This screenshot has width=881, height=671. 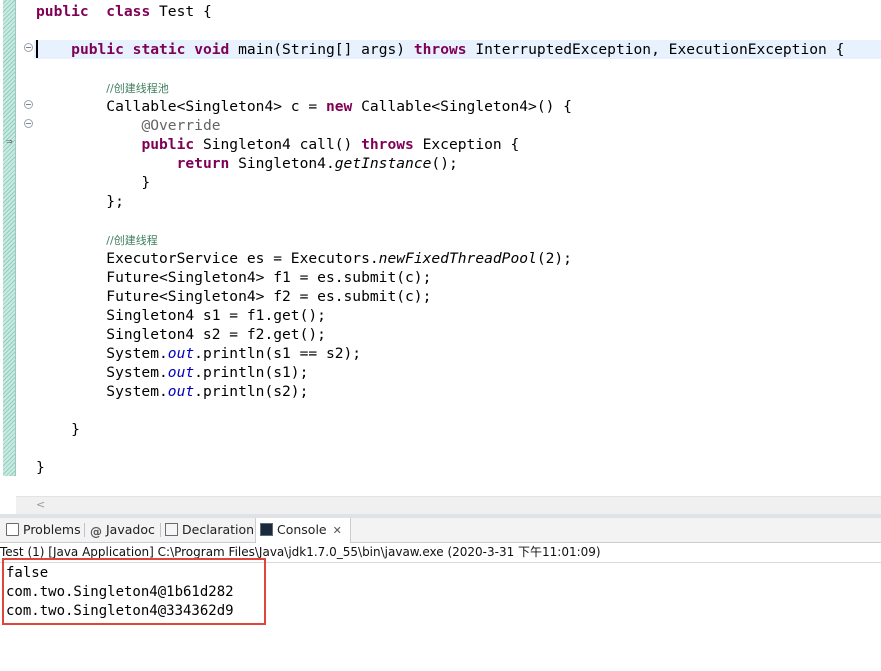 What do you see at coordinates (9, 238) in the screenshot?
I see `change-ruler` at bounding box center [9, 238].